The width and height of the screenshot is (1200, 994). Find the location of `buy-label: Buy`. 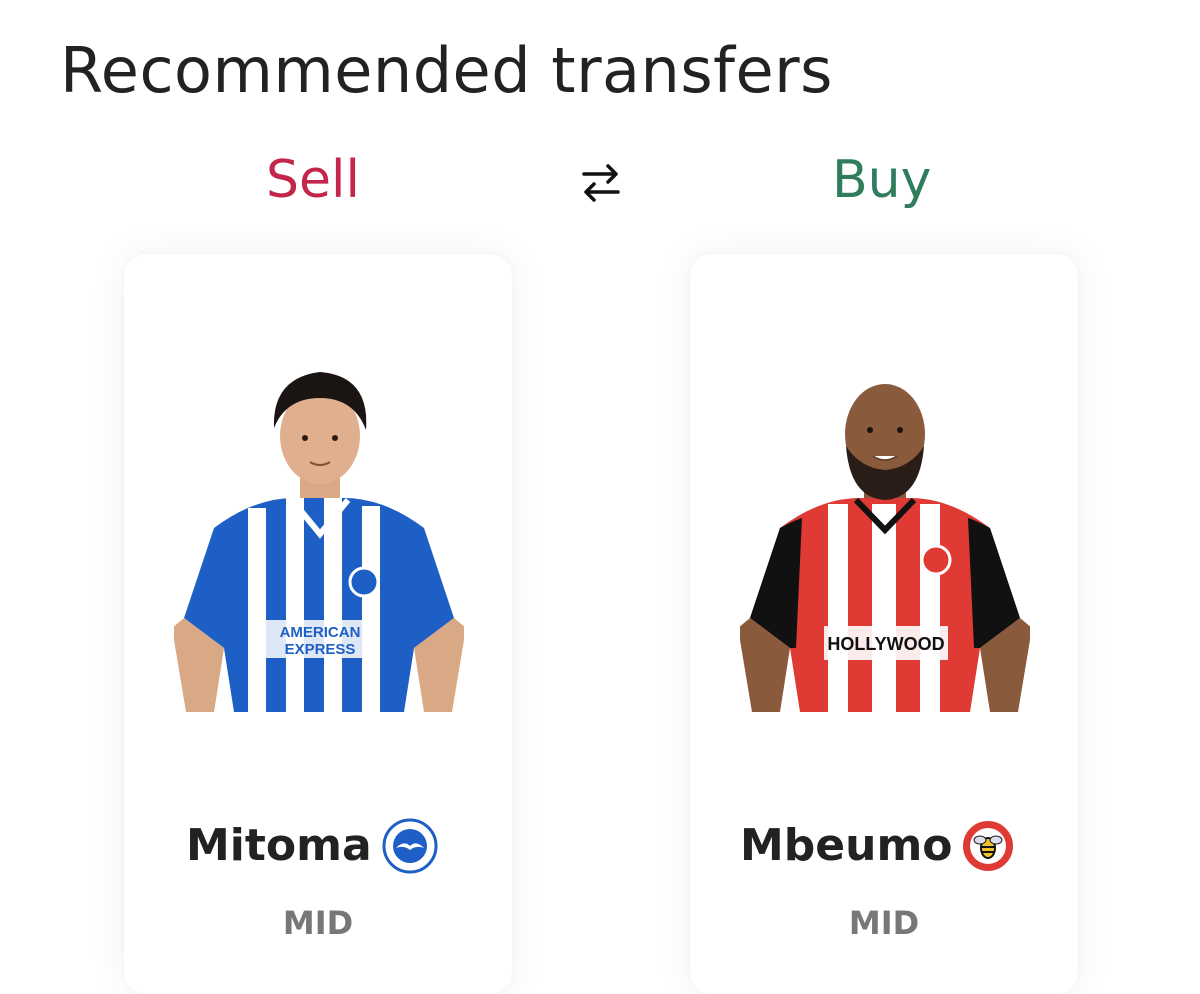

buy-label: Buy is located at coordinates (882, 180).